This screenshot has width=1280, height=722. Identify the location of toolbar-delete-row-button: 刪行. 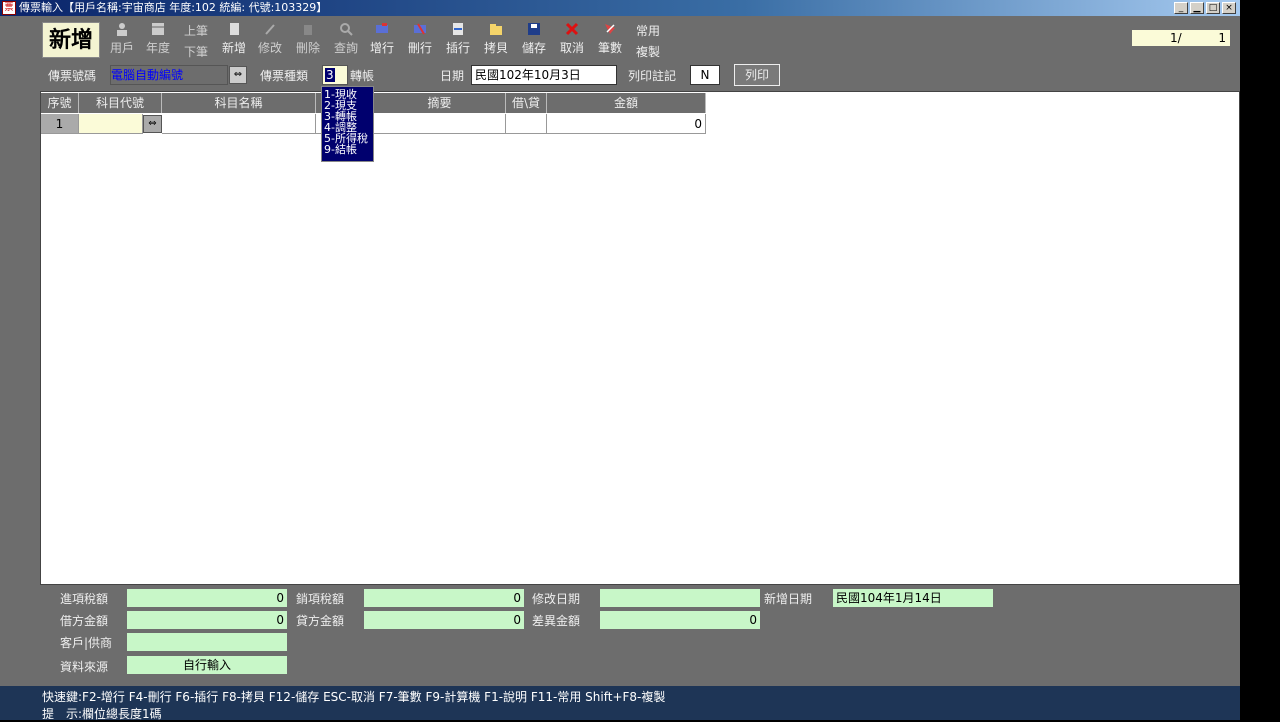
(420, 39).